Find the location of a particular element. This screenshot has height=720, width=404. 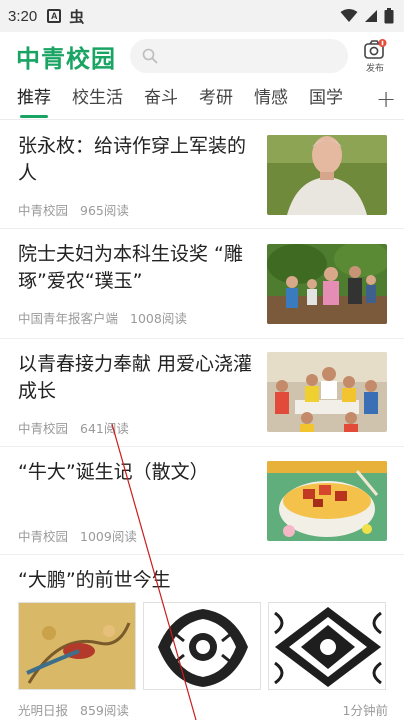

article-reads: 641阅读 is located at coordinates (104, 428).